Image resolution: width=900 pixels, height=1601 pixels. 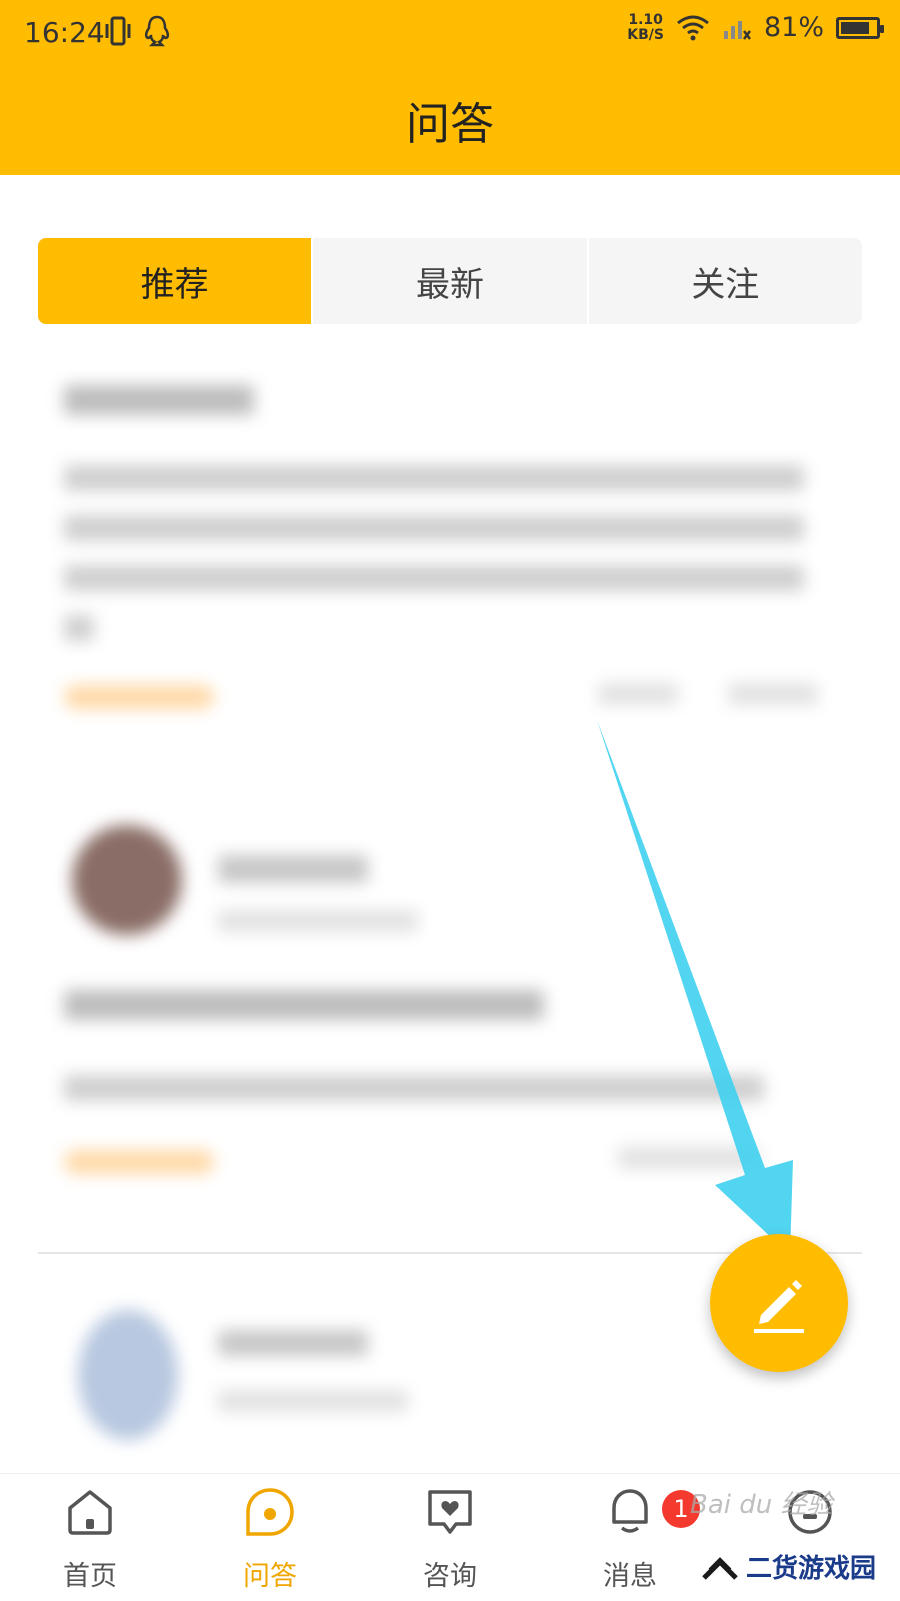 What do you see at coordinates (450, 1512) in the screenshot?
I see `consult-icon` at bounding box center [450, 1512].